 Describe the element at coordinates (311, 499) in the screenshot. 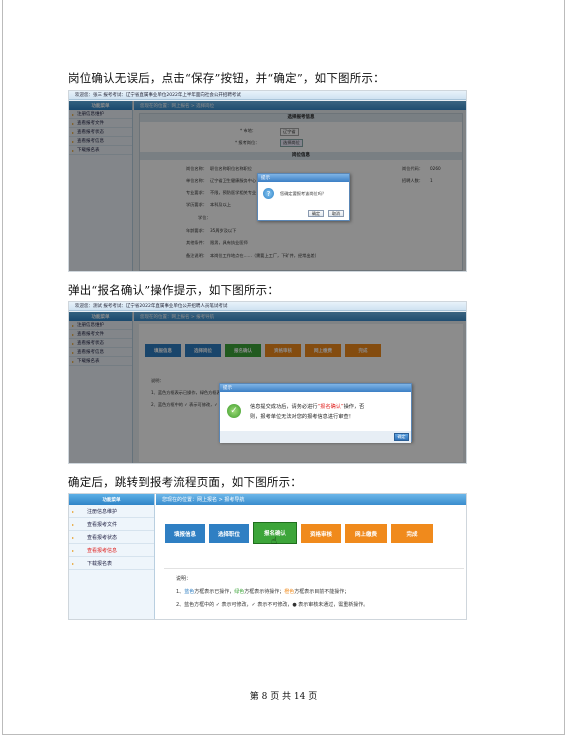

I see `breadcrumb: 您现在的位置：网上报名 > 报考导航` at that location.